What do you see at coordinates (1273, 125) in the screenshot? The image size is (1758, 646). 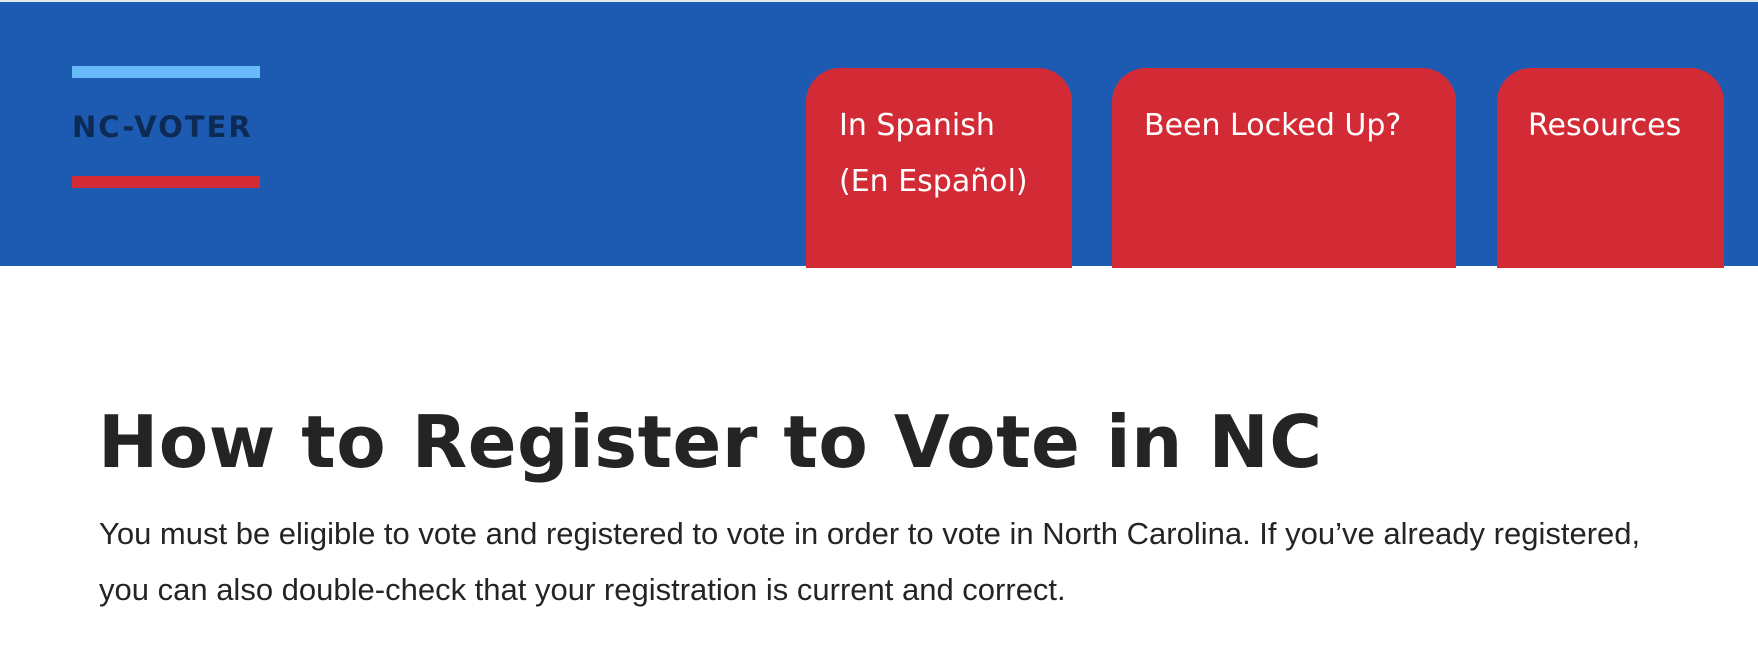 I see `nav-tab-been-locked-up-label: Been Locked Up?` at bounding box center [1273, 125].